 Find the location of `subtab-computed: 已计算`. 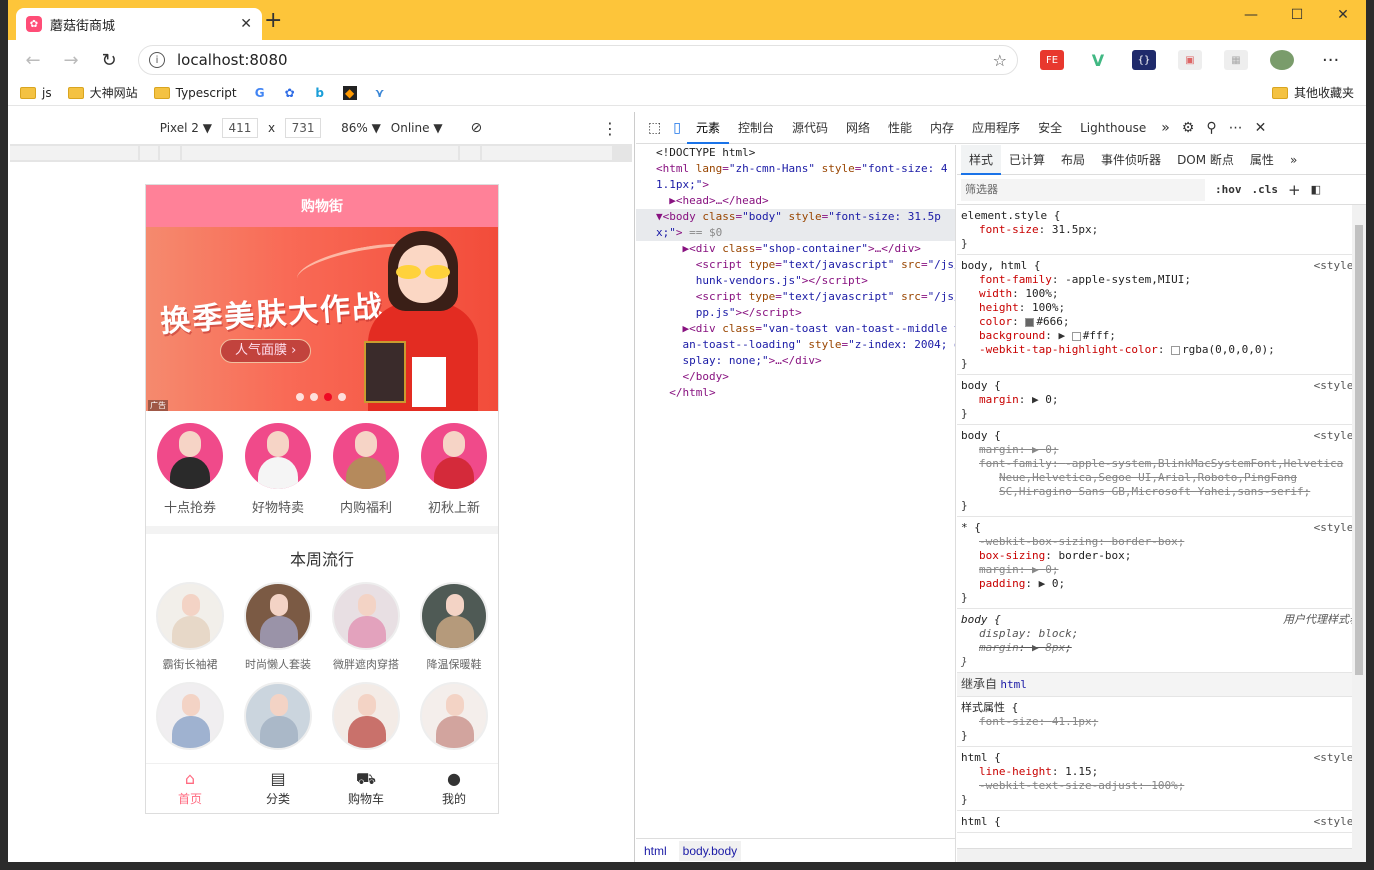

subtab-computed: 已计算 is located at coordinates (1027, 160).